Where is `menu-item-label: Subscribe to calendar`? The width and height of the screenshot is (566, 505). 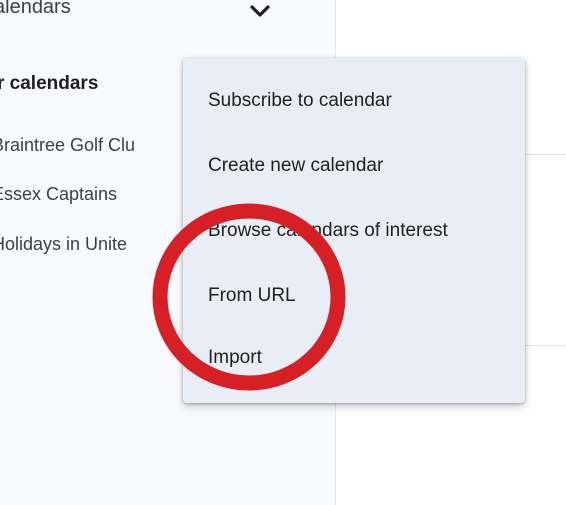
menu-item-label: Subscribe to calendar is located at coordinates (300, 100).